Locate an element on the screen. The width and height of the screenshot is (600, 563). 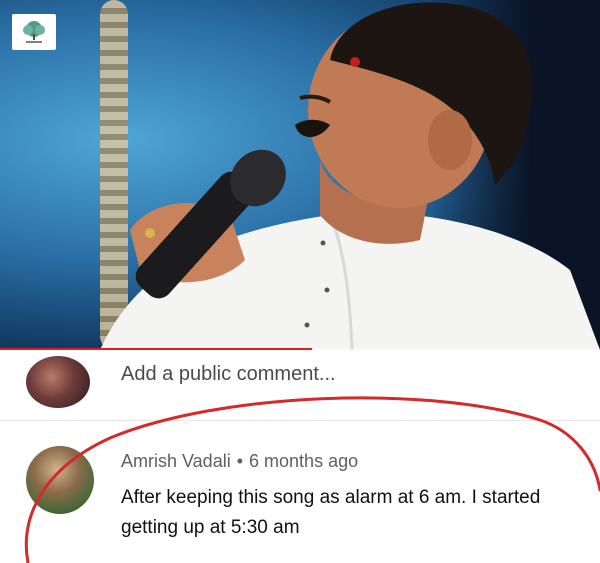
progress-bar is located at coordinates (156, 349).